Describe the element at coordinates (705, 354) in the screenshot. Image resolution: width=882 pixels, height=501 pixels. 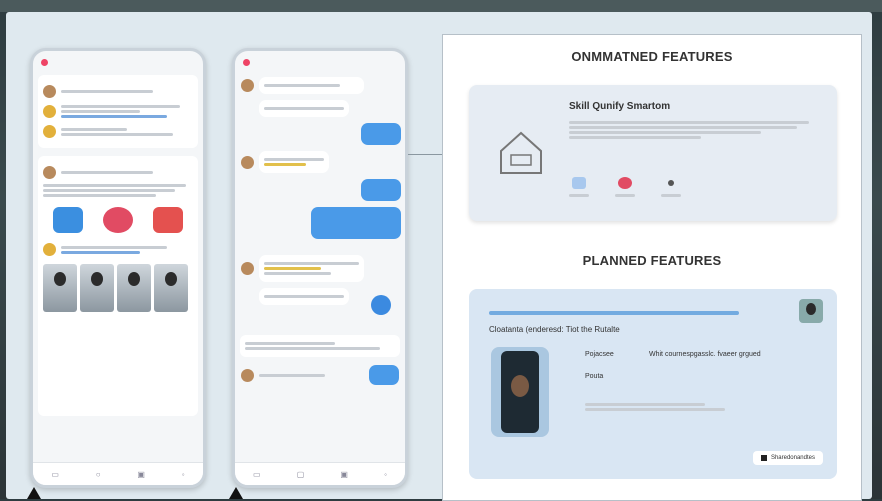
I see `field-value: Whit cournespgasslc. fvaeer grgued` at that location.